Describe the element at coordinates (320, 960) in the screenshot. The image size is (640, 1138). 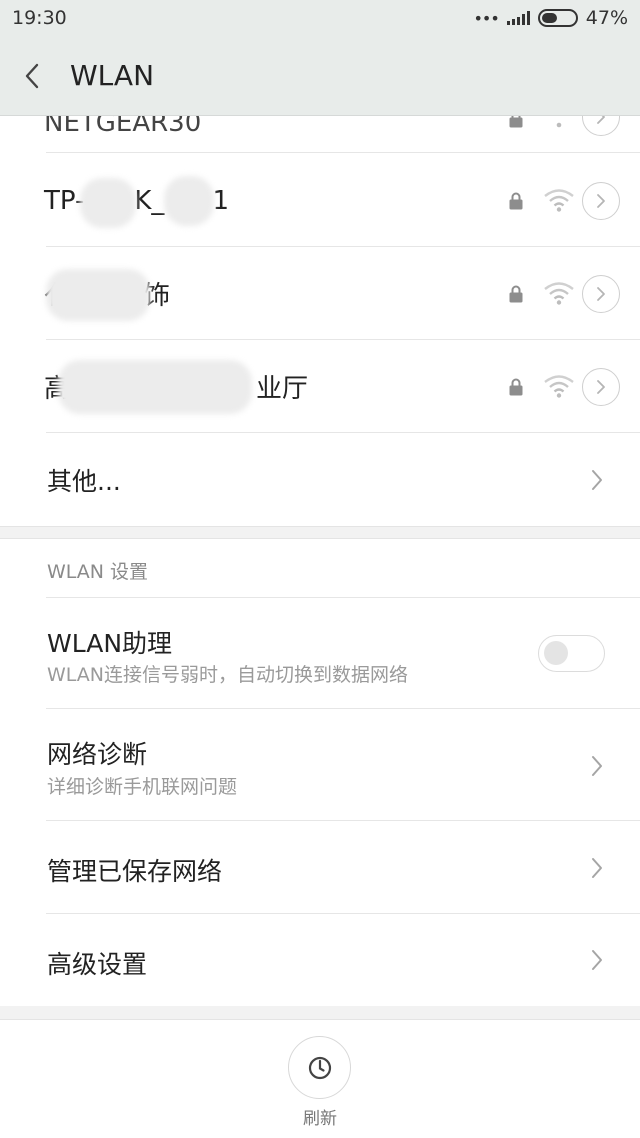
I see `advanced-settings-row: 高级设置` at that location.